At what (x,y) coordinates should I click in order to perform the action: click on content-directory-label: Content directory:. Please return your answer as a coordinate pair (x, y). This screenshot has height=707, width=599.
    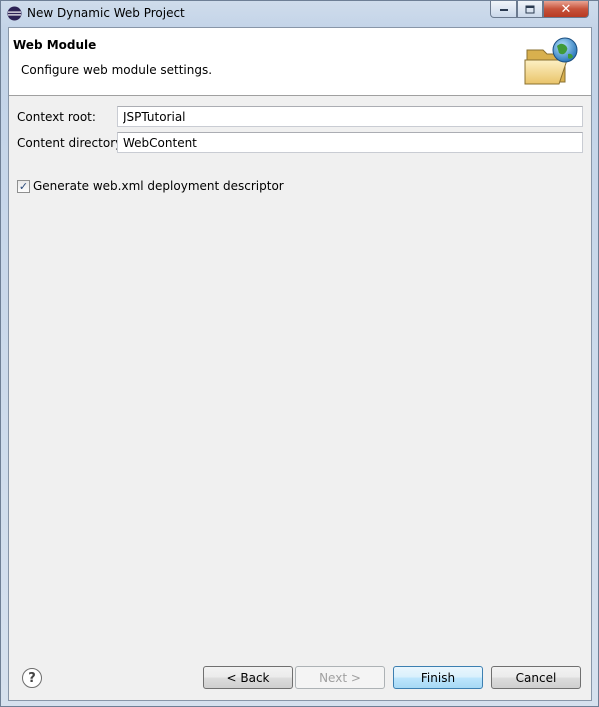
    Looking at the image, I should click on (71, 143).